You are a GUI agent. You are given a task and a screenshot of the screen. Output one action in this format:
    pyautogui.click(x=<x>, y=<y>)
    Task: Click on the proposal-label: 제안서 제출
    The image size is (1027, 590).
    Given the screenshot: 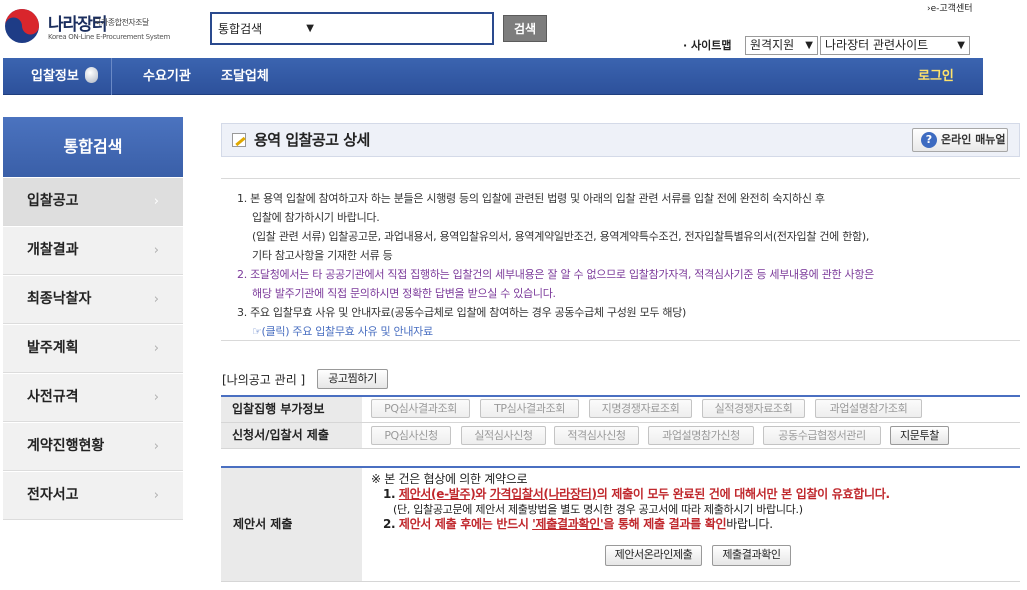 What is the action you would take?
    pyautogui.click(x=291, y=524)
    